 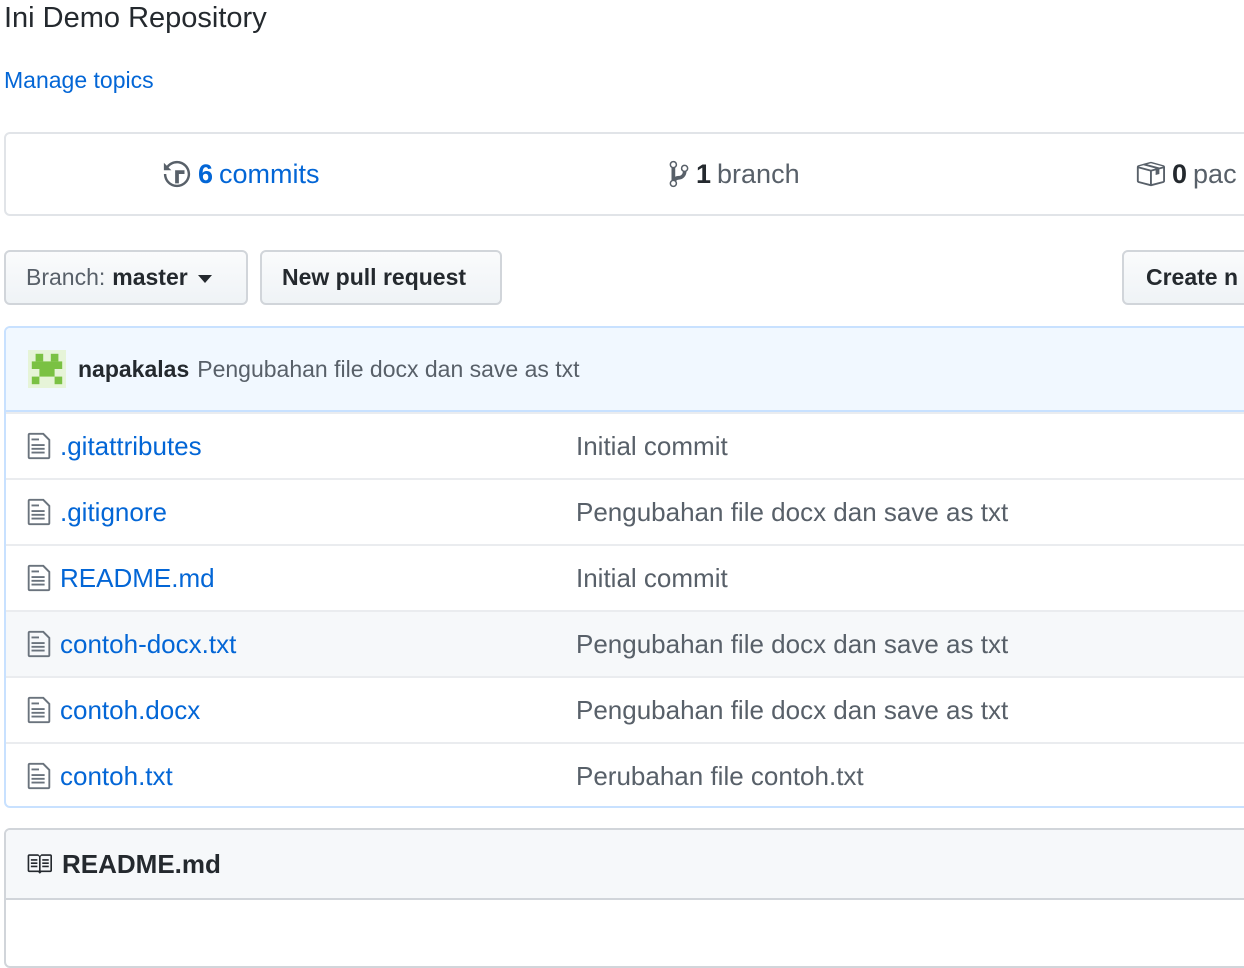 What do you see at coordinates (374, 277) in the screenshot?
I see `new-pull-request-label: New pull request` at bounding box center [374, 277].